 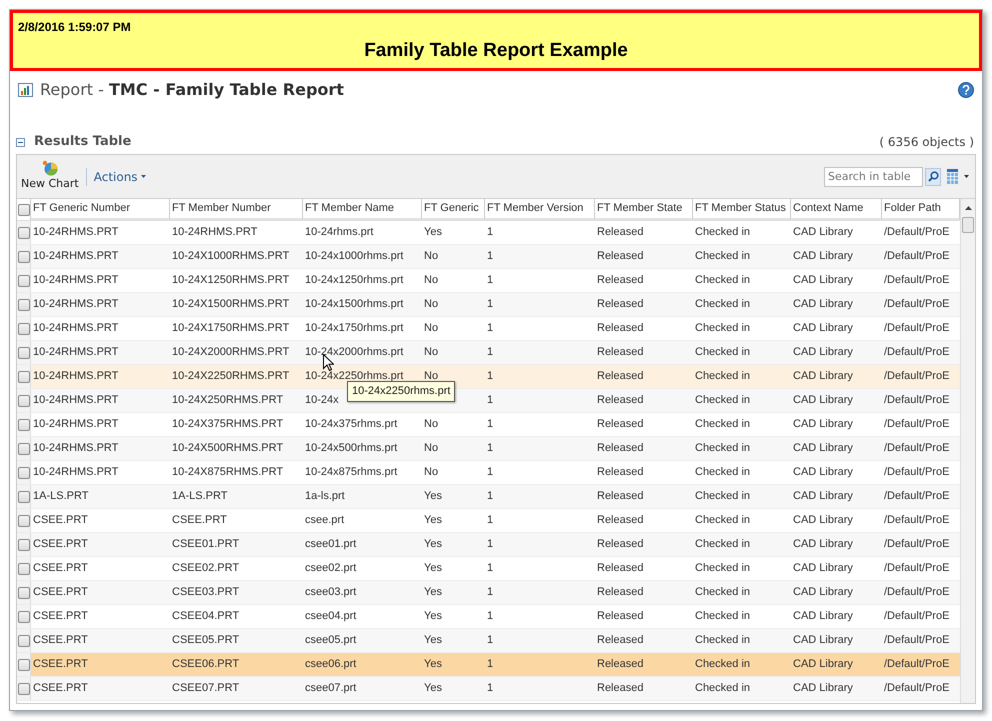 What do you see at coordinates (488, 281) in the screenshot?
I see `table-row: 10-24RHMS.PRT 10-24X1250RHMS.PRT 10-24x1250rhms.prt No 1 Released Checked in CAD Library /Default/ProE` at bounding box center [488, 281].